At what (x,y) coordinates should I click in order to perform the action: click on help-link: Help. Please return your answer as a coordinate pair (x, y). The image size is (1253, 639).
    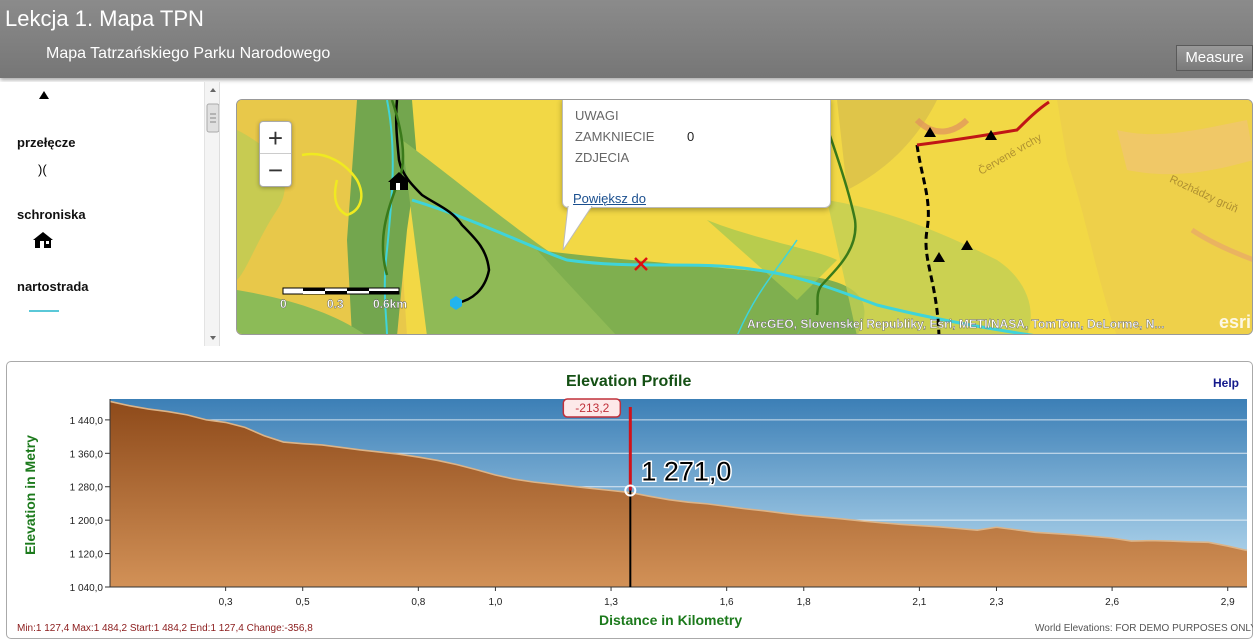
    Looking at the image, I should click on (1226, 383).